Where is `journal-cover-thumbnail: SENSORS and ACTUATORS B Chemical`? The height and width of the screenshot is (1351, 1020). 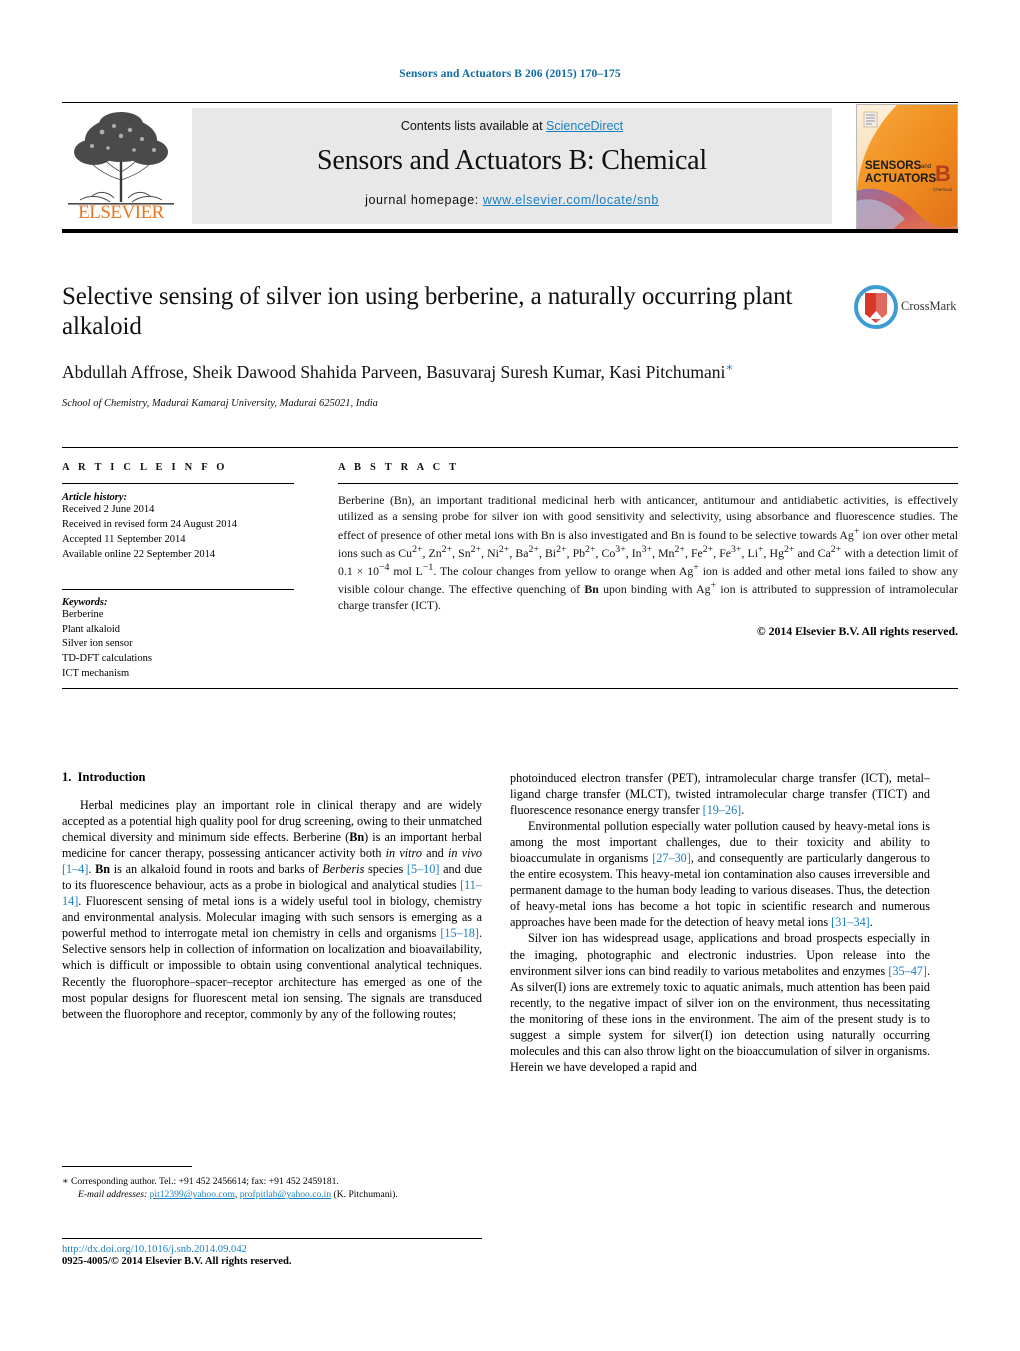
journal-cover-thumbnail: SENSORS and ACTUATORS B Chemical is located at coordinates (907, 167).